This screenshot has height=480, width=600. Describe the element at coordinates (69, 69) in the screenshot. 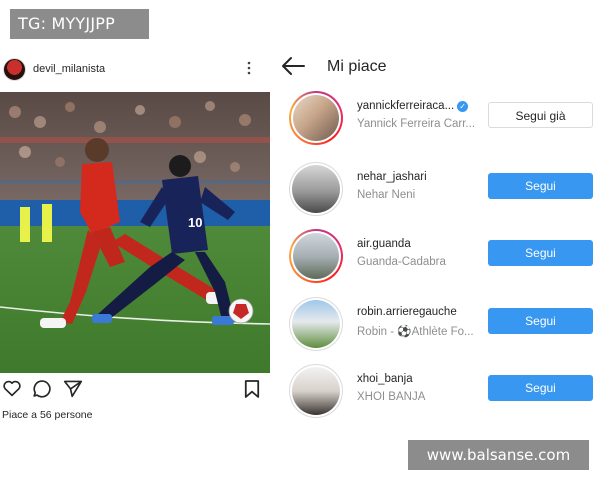

I see `post-username: devil_milanista` at that location.